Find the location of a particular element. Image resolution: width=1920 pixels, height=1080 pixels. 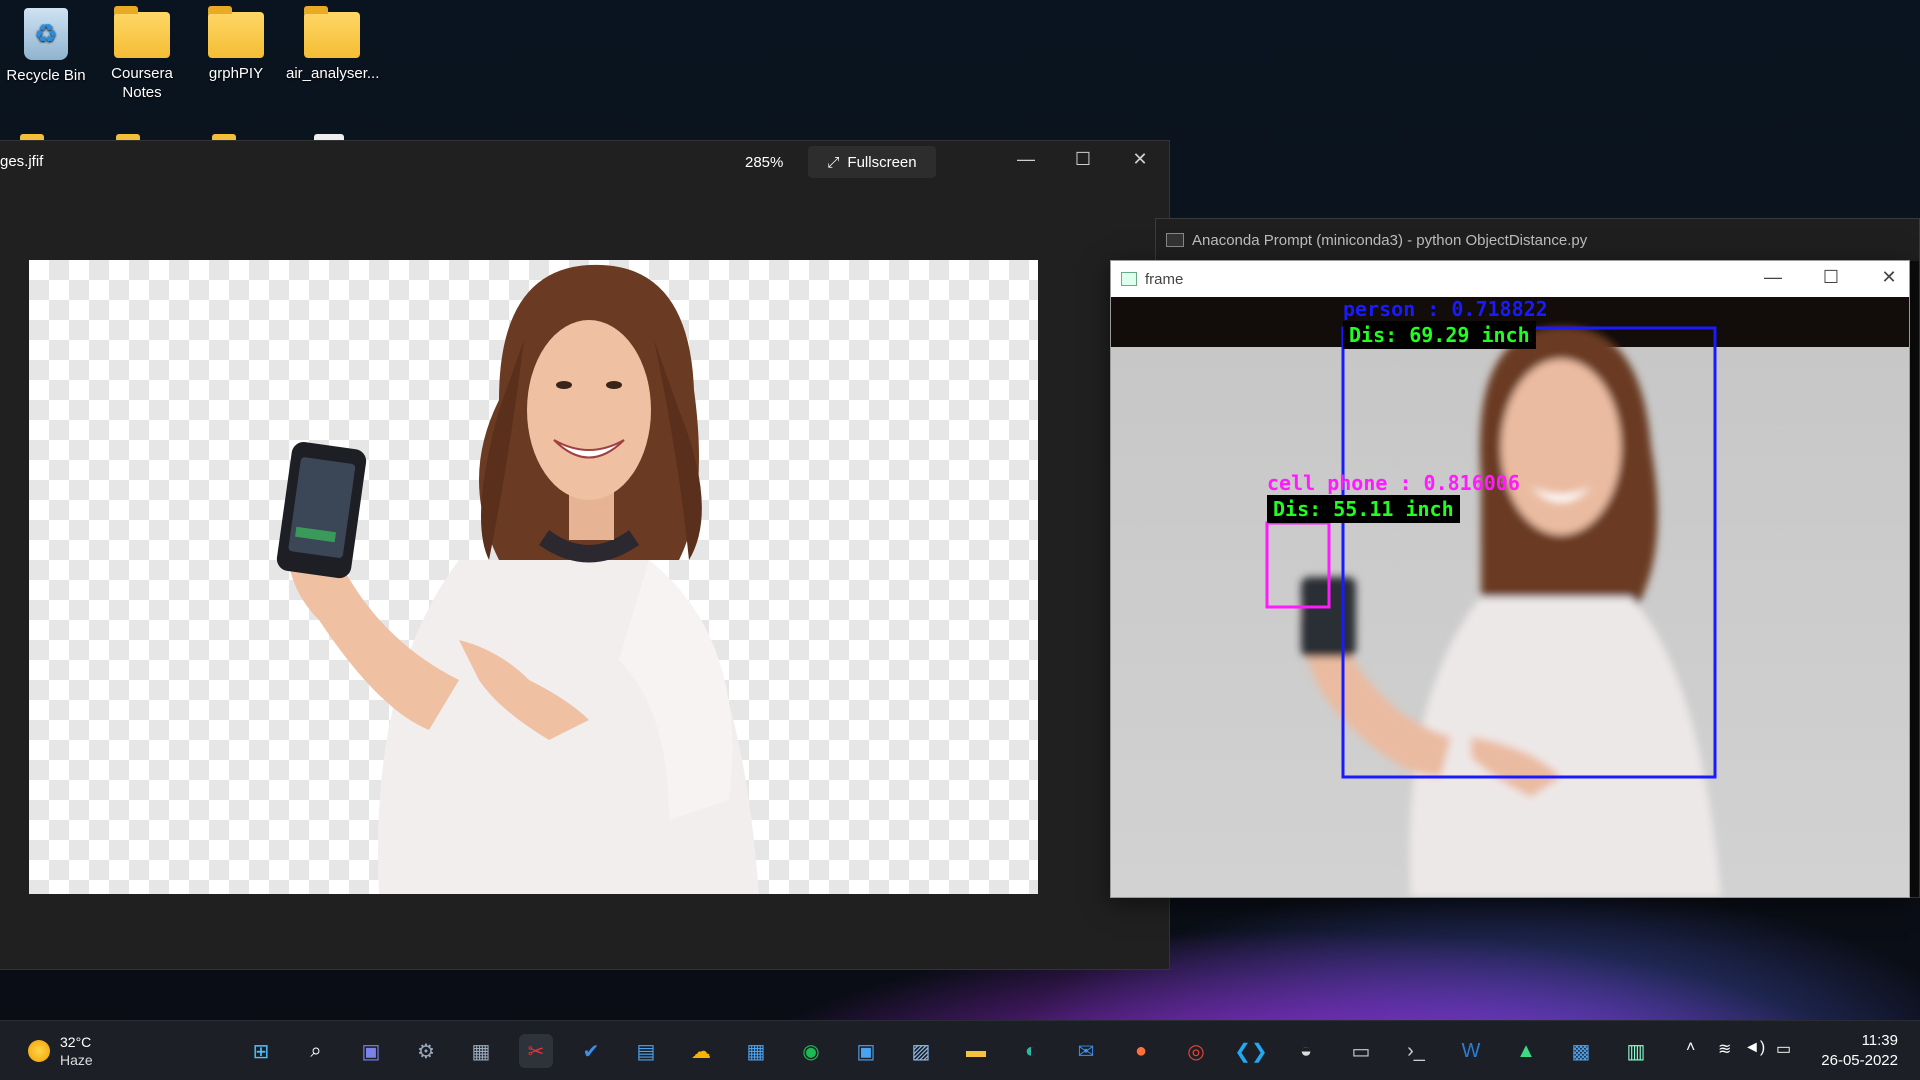

frame-title-bar: frame — ☐ ✕ is located at coordinates (1510, 279).